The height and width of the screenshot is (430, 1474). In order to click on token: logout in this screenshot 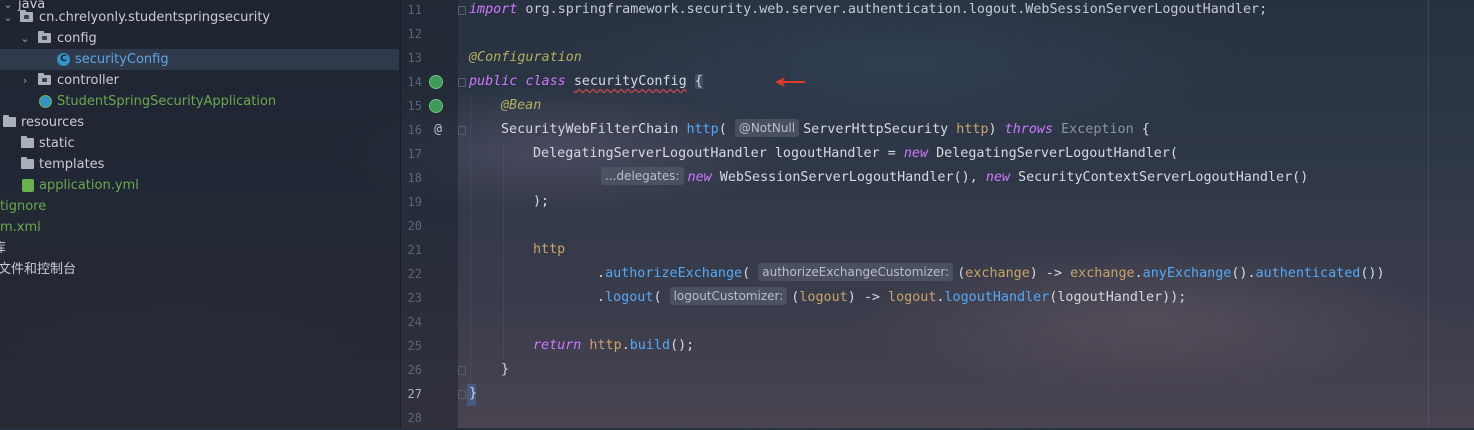, I will do `click(823, 297)`.